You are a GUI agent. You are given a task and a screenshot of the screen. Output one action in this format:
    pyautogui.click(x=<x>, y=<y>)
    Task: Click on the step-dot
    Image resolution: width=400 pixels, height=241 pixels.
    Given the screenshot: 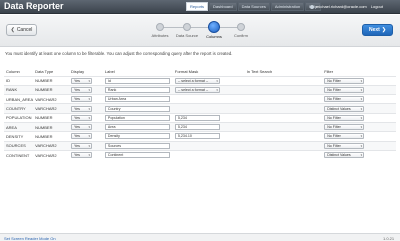 What is the action you would take?
    pyautogui.click(x=241, y=27)
    